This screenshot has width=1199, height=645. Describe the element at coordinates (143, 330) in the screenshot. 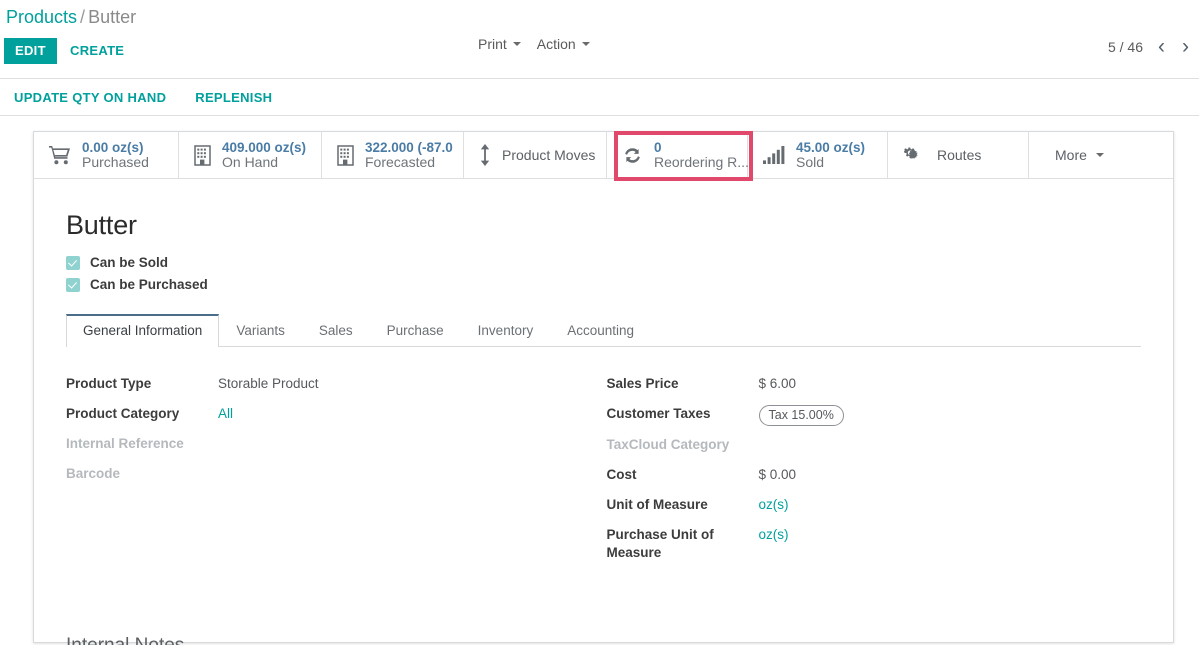

I see `tab-general-information: General Information` at that location.